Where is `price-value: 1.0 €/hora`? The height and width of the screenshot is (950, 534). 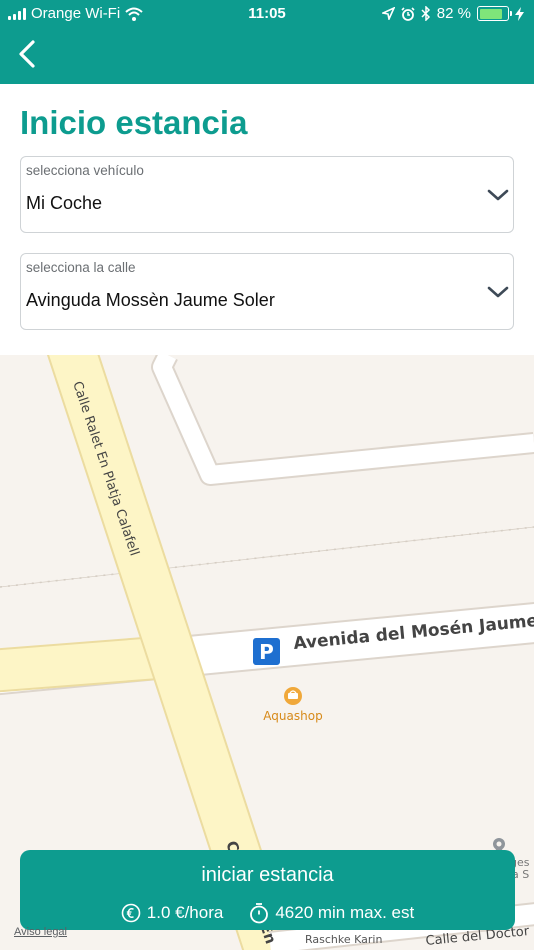
price-value: 1.0 €/hora is located at coordinates (185, 912).